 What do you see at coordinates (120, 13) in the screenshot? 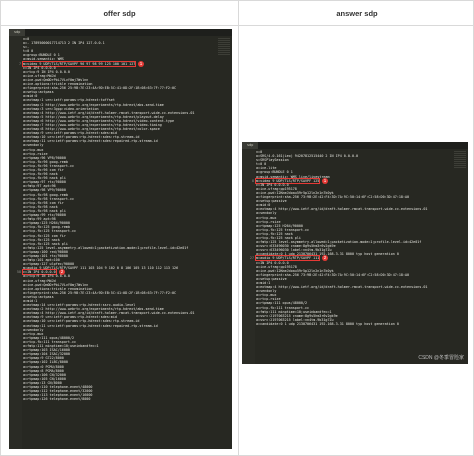
I see `offer-sdp-header: offer sdp` at bounding box center [120, 13].